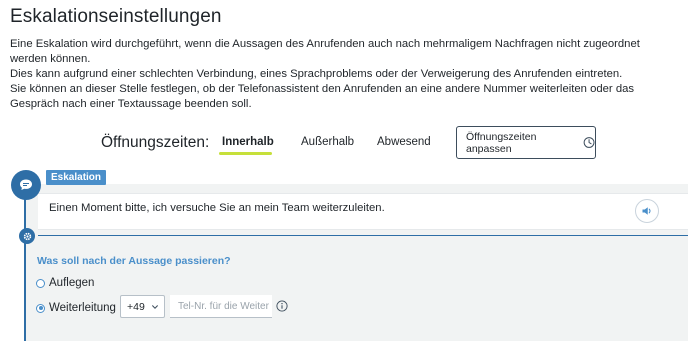 The height and width of the screenshot is (341, 688). I want to click on tab-abwesend: Abwesend, so click(404, 142).